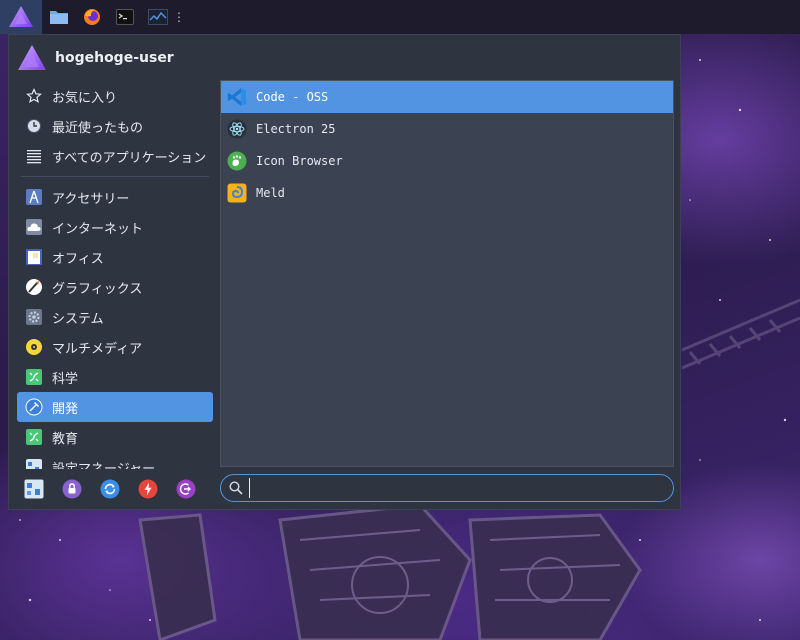  I want to click on logout-icon, so click(186, 489).